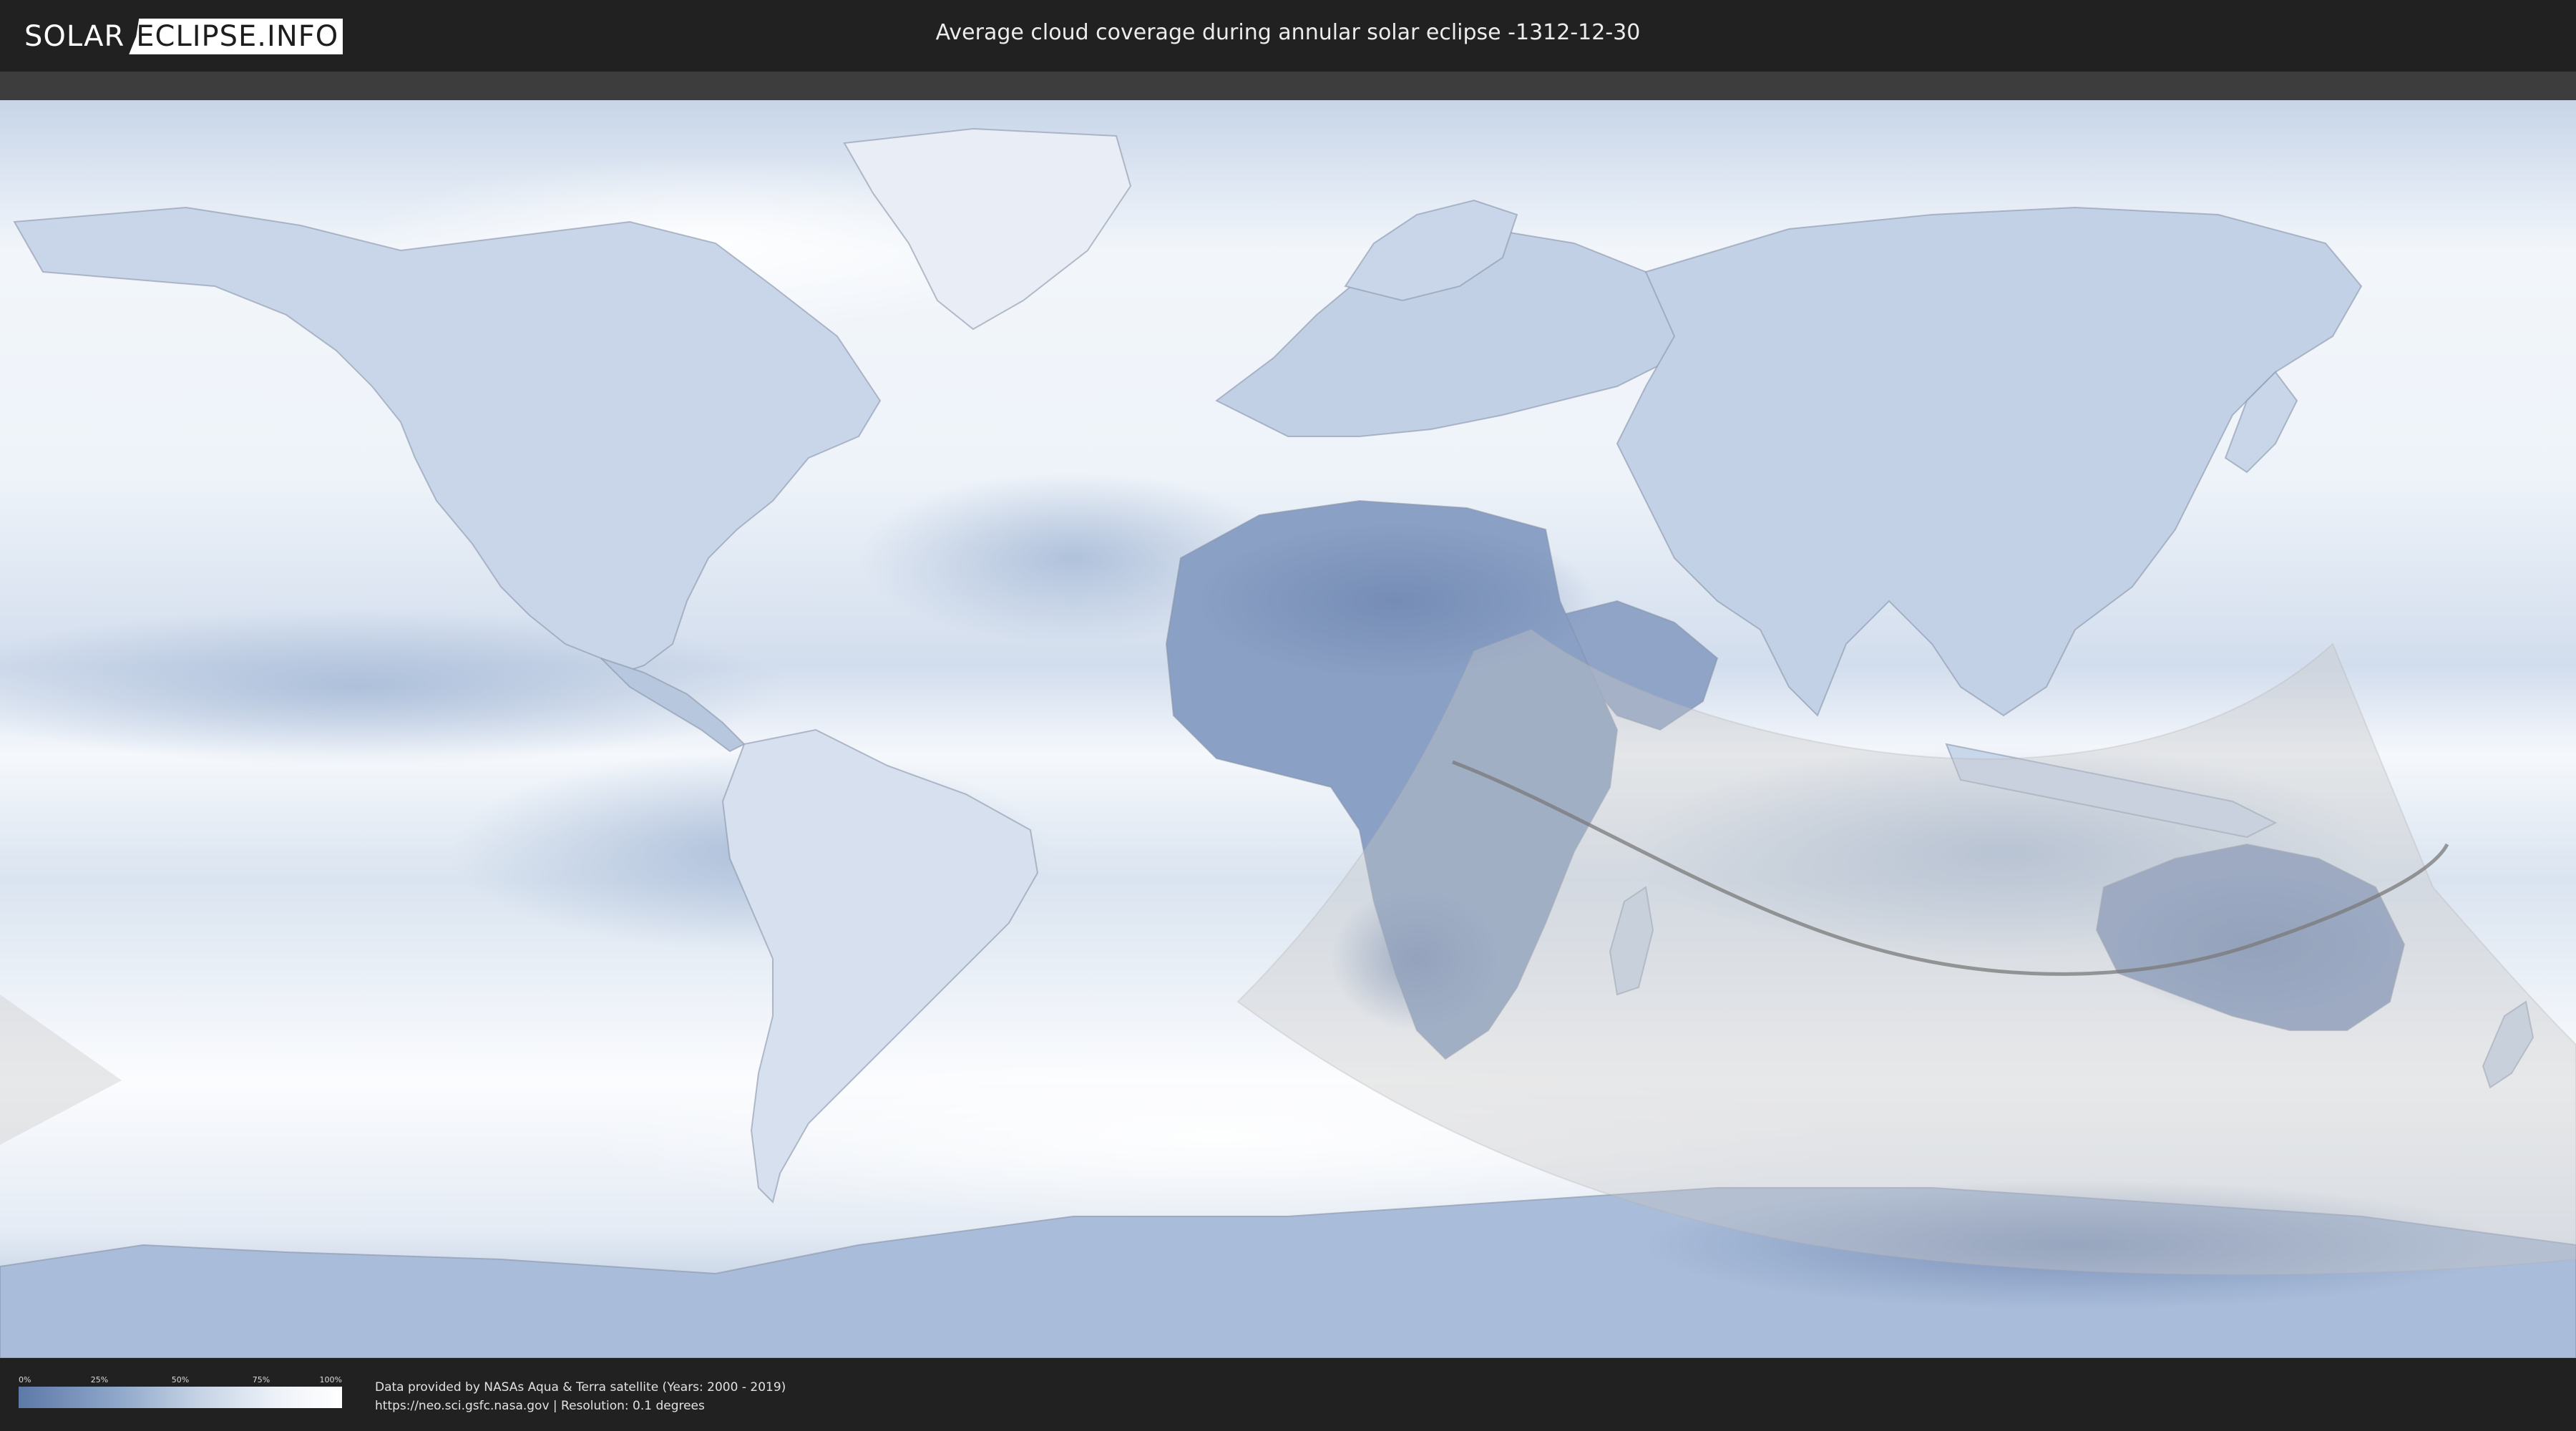 This screenshot has width=2576, height=1431. What do you see at coordinates (1288, 86) in the screenshot?
I see `header-divider-band` at bounding box center [1288, 86].